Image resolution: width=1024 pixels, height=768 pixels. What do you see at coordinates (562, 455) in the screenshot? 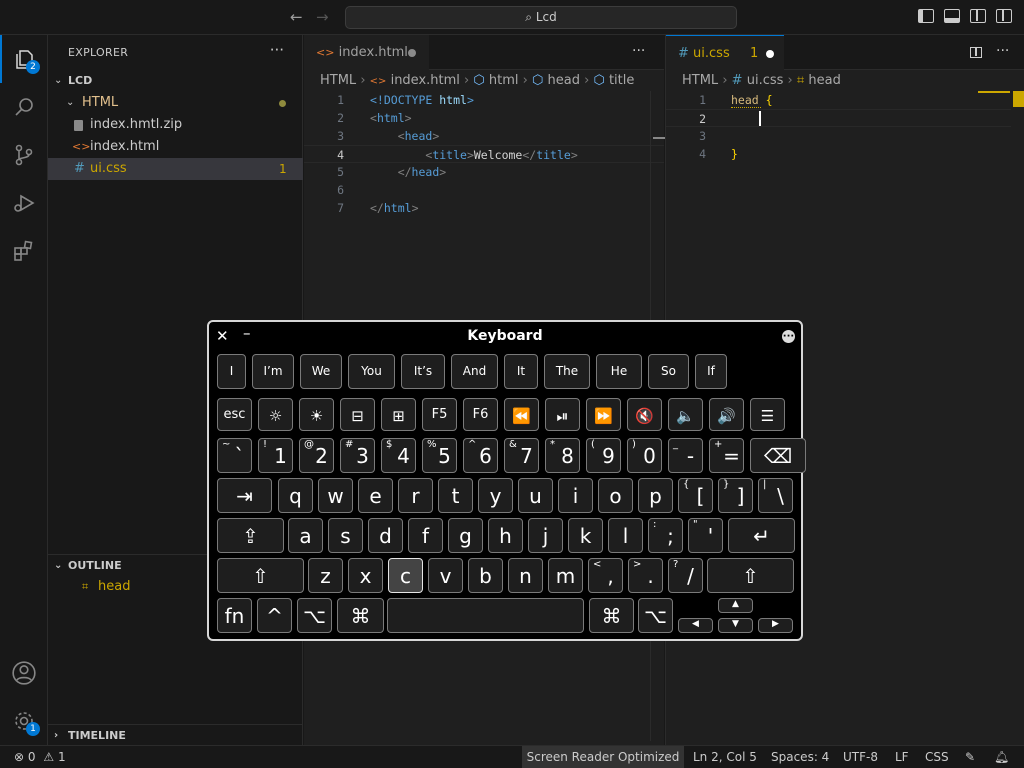
I see `key: 8 *` at bounding box center [562, 455].